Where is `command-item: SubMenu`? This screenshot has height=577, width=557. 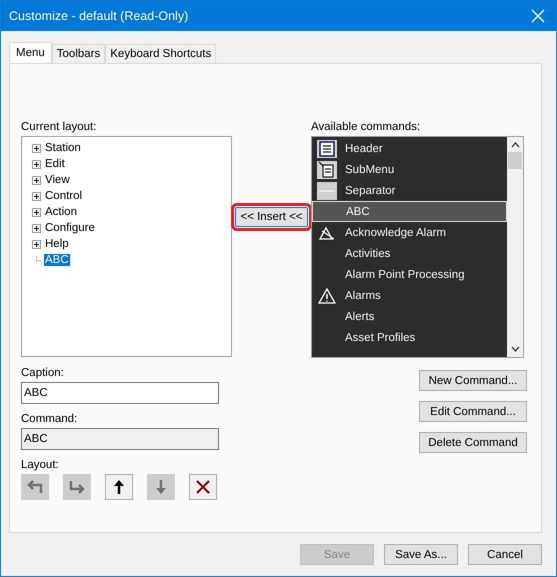
command-item: SubMenu is located at coordinates (409, 169).